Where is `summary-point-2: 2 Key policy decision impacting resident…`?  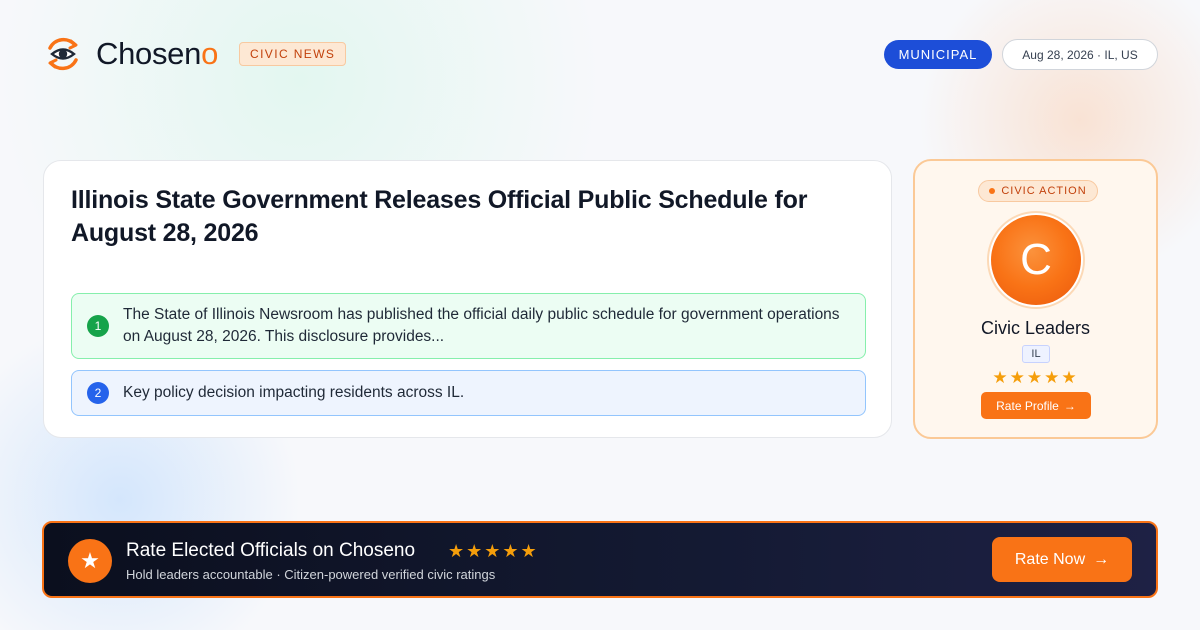 summary-point-2: 2 Key policy decision impacting resident… is located at coordinates (468, 393).